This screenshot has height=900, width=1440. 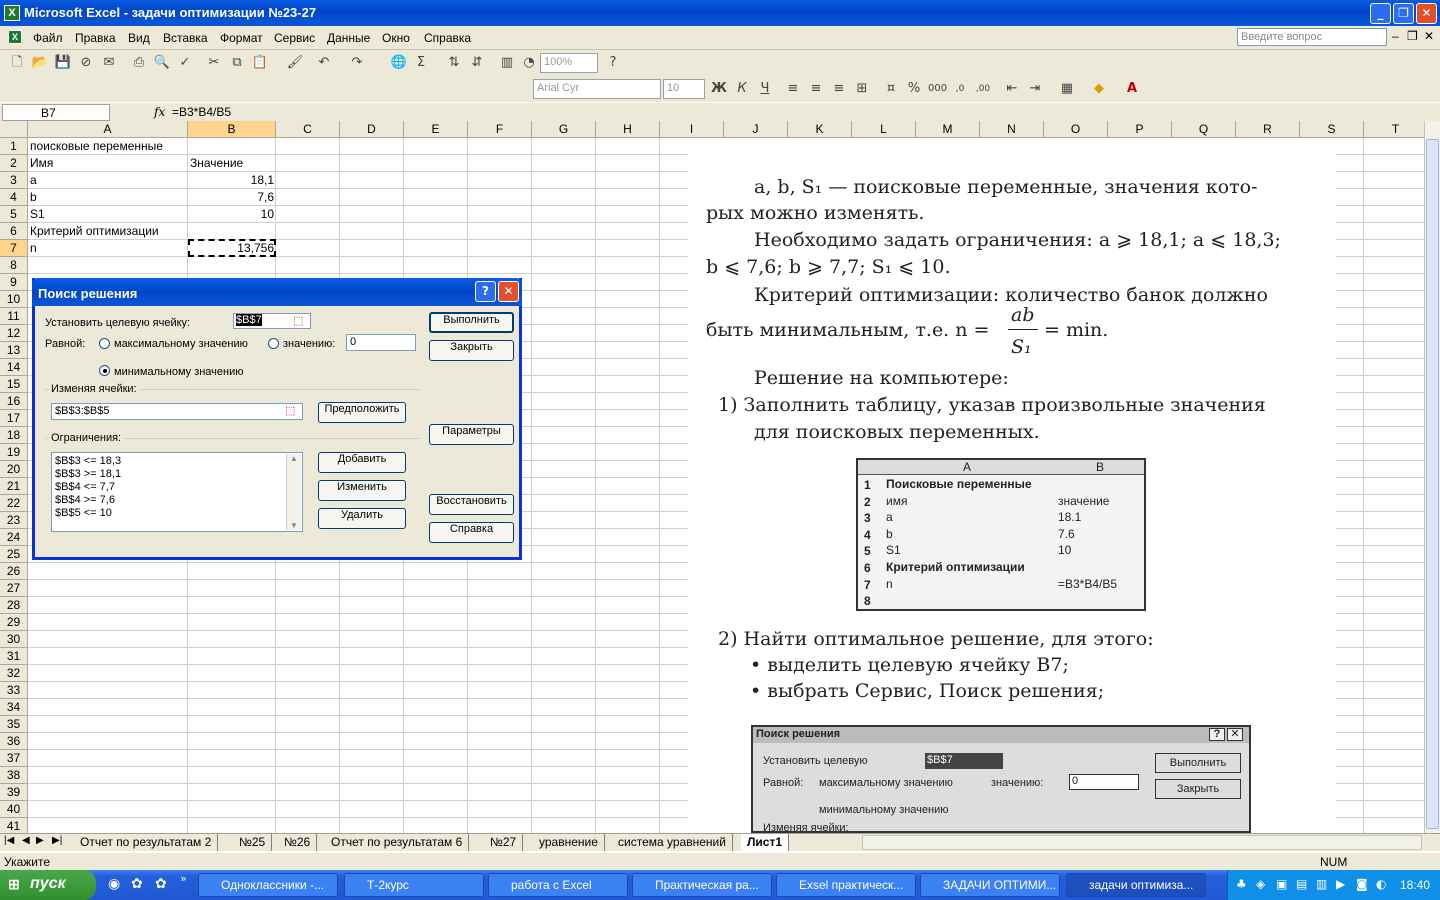 I want to click on save-icon: 💾, so click(x=63, y=63).